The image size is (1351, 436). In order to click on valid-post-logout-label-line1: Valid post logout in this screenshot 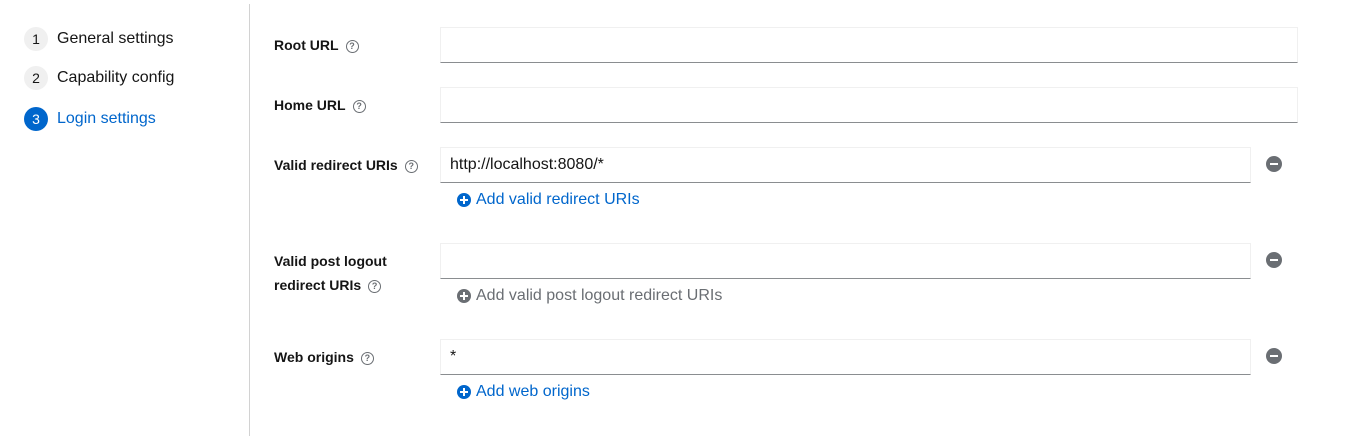, I will do `click(330, 261)`.